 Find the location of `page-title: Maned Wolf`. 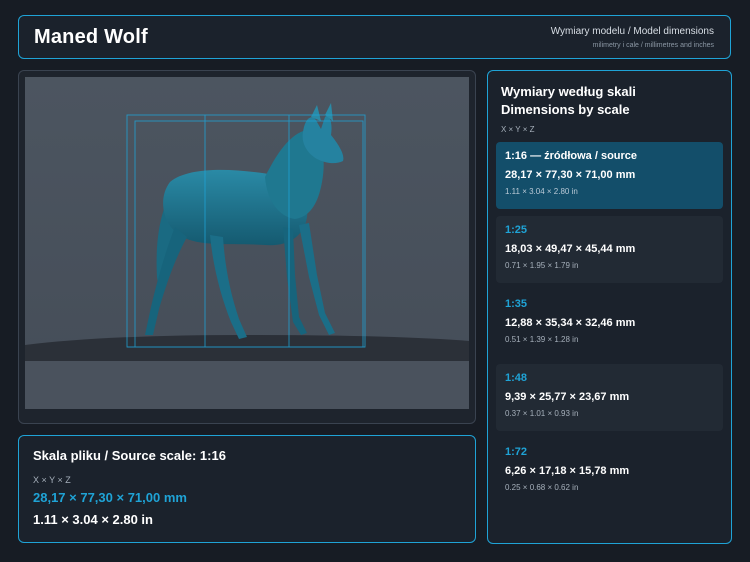

page-title: Maned Wolf is located at coordinates (91, 36).